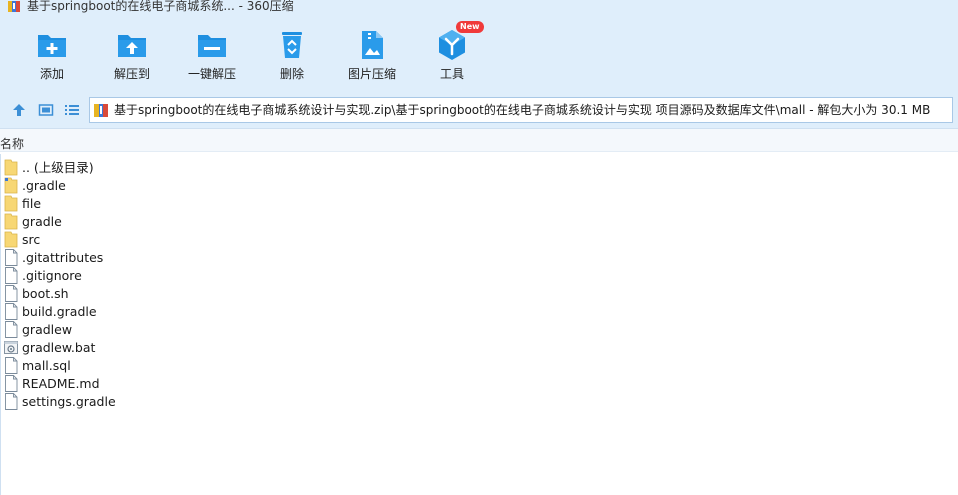 The width and height of the screenshot is (958, 495). I want to click on title-bar: 基于springboot的在线电子商城系统... - 360压缩, so click(479, 7).